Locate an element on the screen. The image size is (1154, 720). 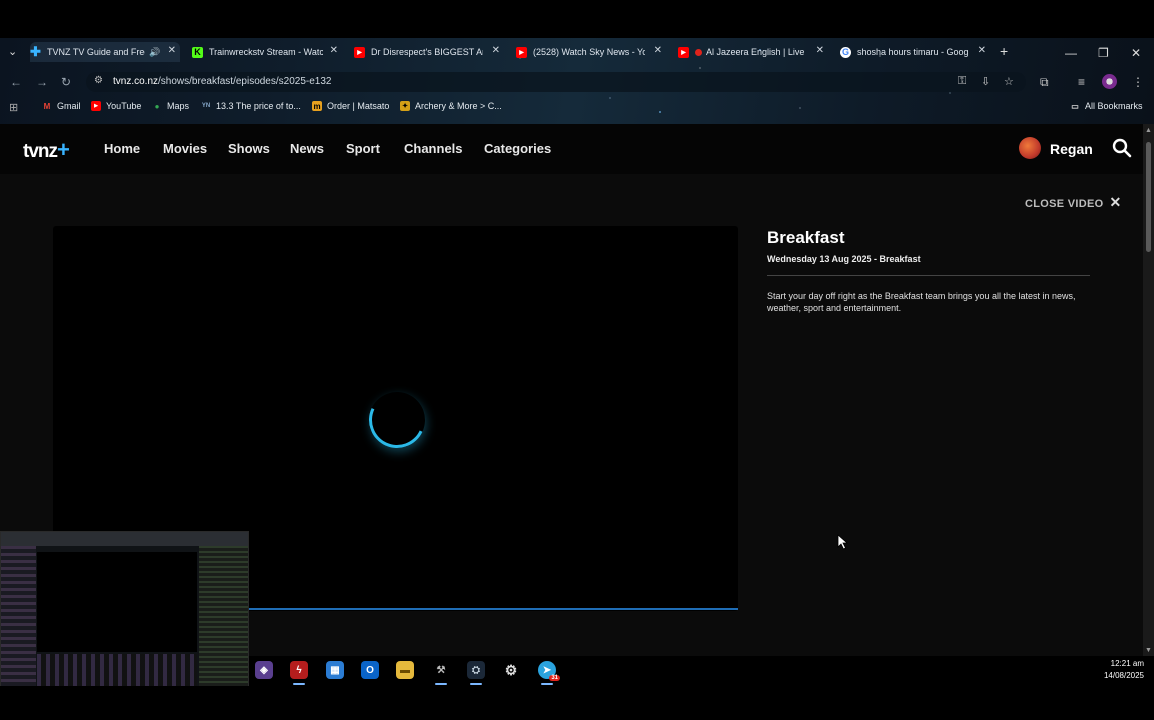
tvnz-logo: tvnz+ is located at coordinates (46, 150).